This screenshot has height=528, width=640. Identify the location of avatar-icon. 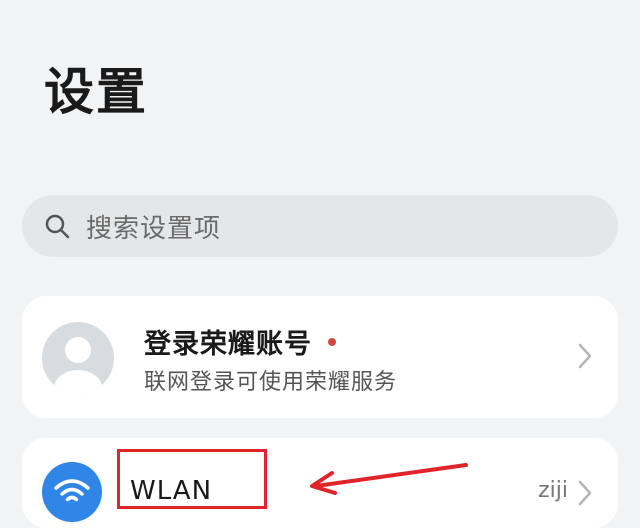
(78, 358).